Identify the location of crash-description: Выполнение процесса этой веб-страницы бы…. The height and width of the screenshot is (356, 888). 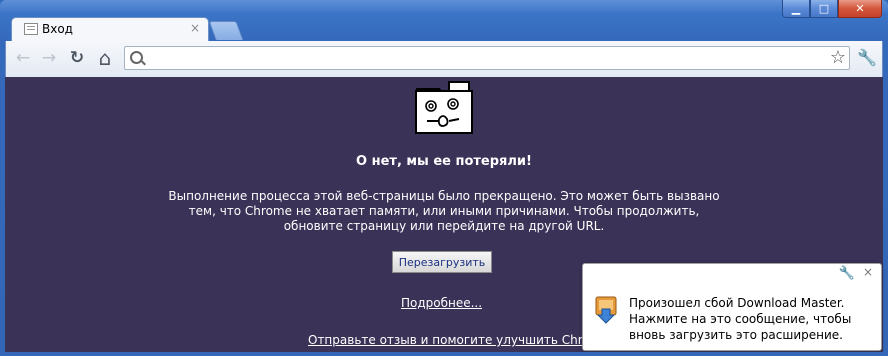
(444, 211).